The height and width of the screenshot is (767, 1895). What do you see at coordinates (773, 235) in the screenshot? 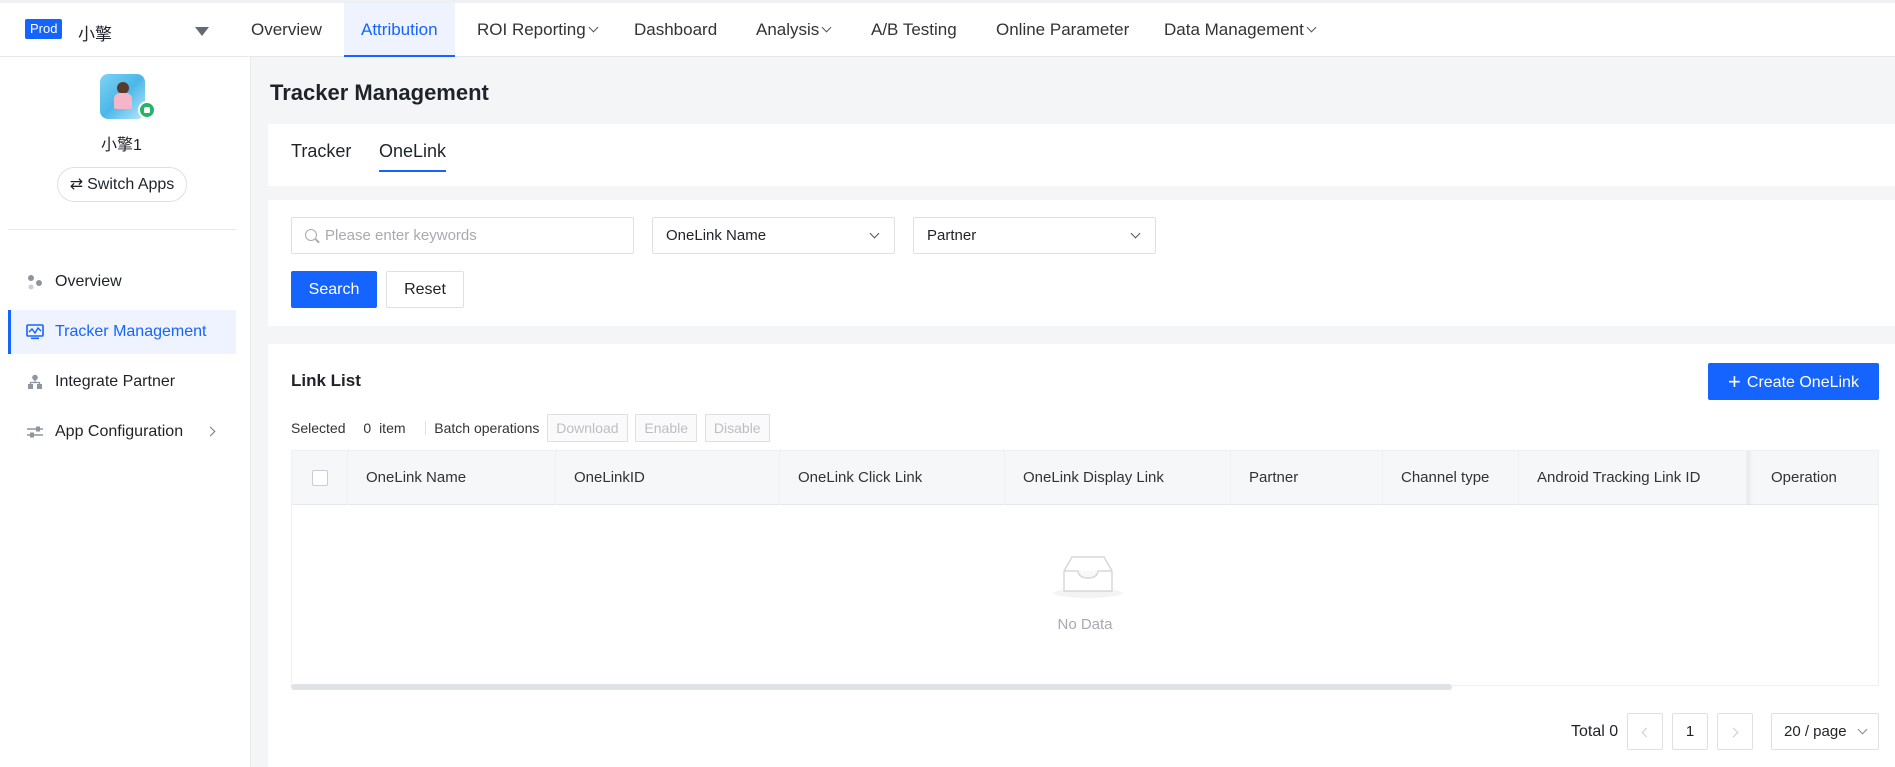
I see `onelink-name-select: OneLink Name` at bounding box center [773, 235].